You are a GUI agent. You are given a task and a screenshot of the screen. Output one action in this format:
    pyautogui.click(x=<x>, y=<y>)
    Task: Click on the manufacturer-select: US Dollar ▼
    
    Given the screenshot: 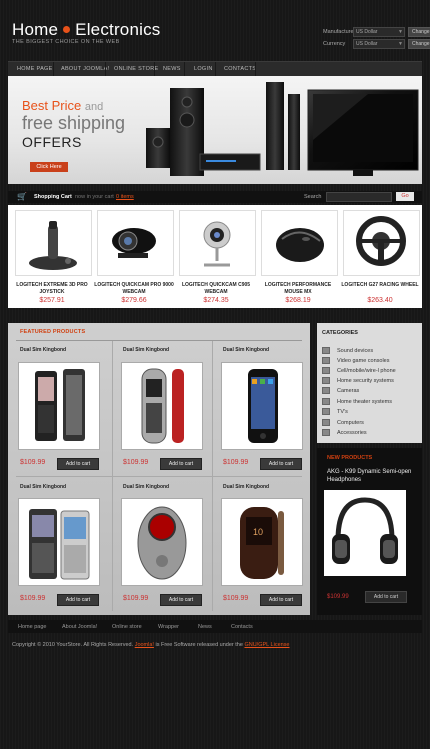 What is the action you would take?
    pyautogui.click(x=379, y=32)
    